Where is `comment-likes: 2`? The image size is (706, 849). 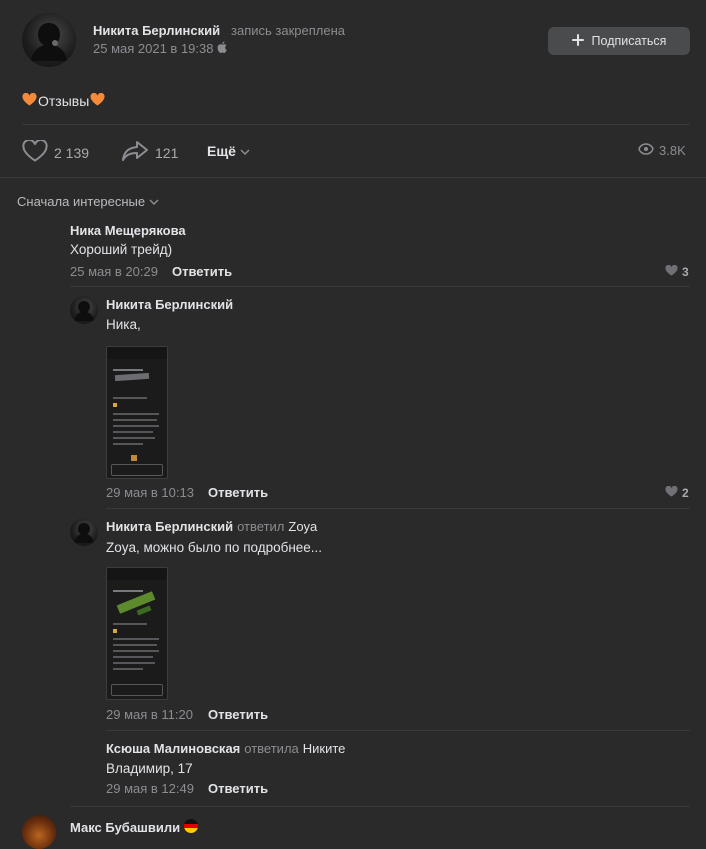
comment-likes: 2 is located at coordinates (685, 492).